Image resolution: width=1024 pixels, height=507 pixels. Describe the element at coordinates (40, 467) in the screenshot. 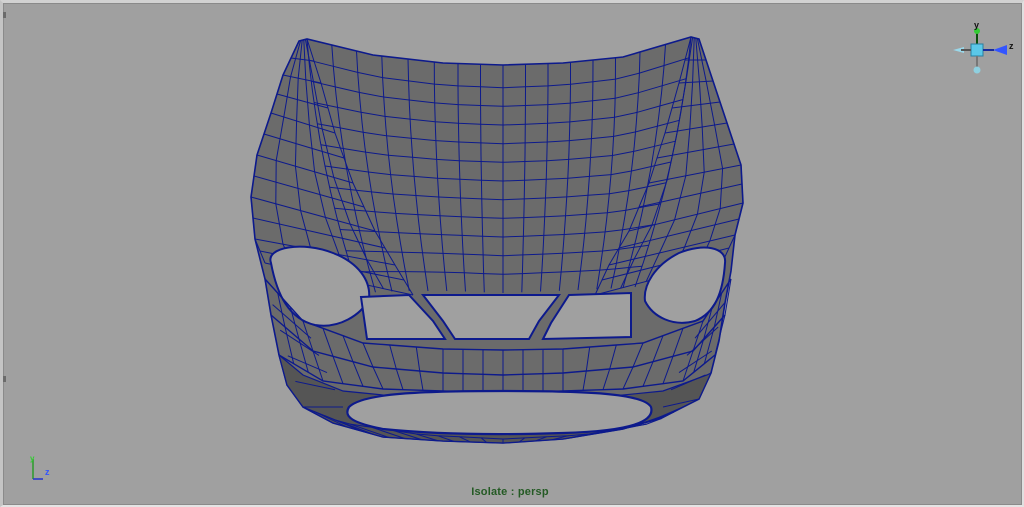

I see `axis-orientation-indicator: y z` at that location.